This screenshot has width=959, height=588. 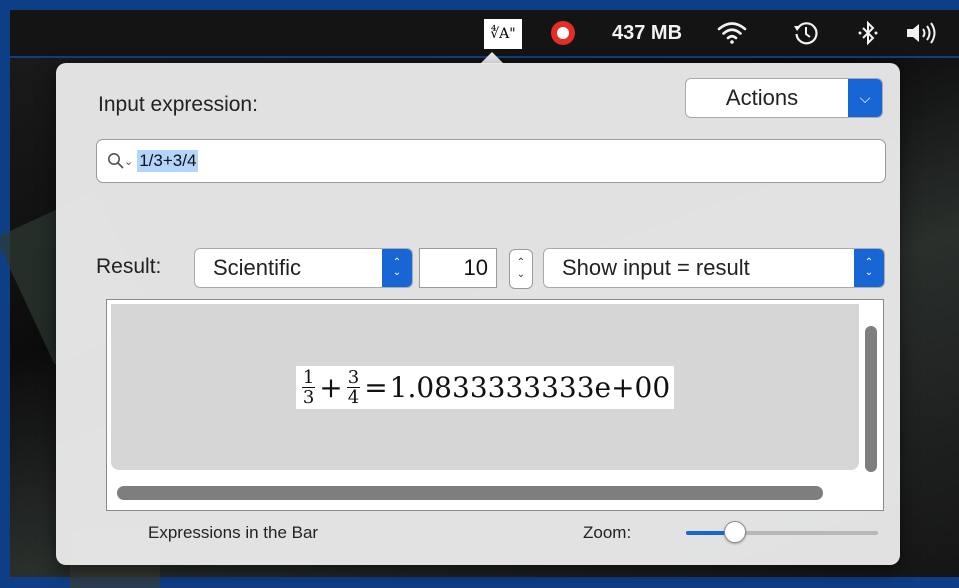 I want to click on record-icon-circle, so click(x=563, y=33).